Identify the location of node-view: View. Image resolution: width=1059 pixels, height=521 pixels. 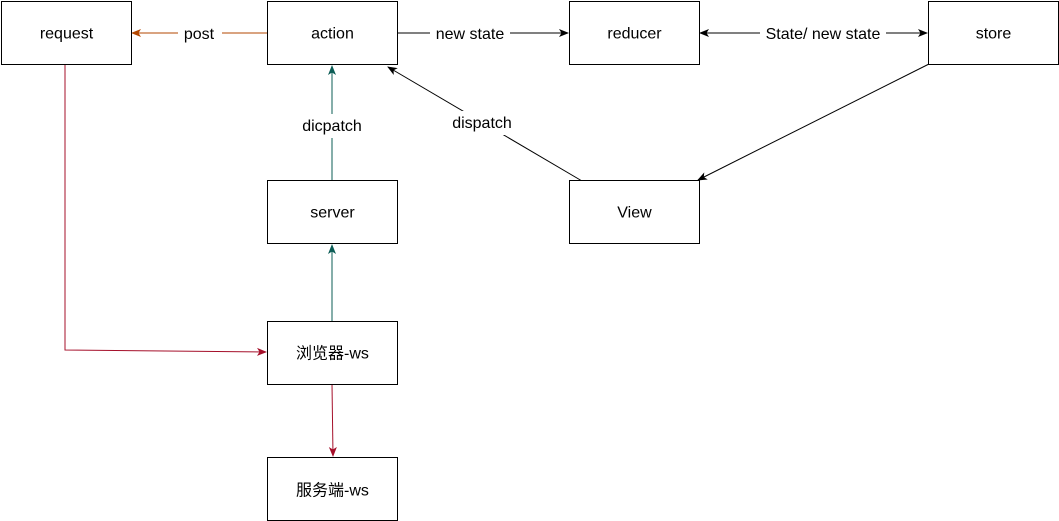
(634, 212).